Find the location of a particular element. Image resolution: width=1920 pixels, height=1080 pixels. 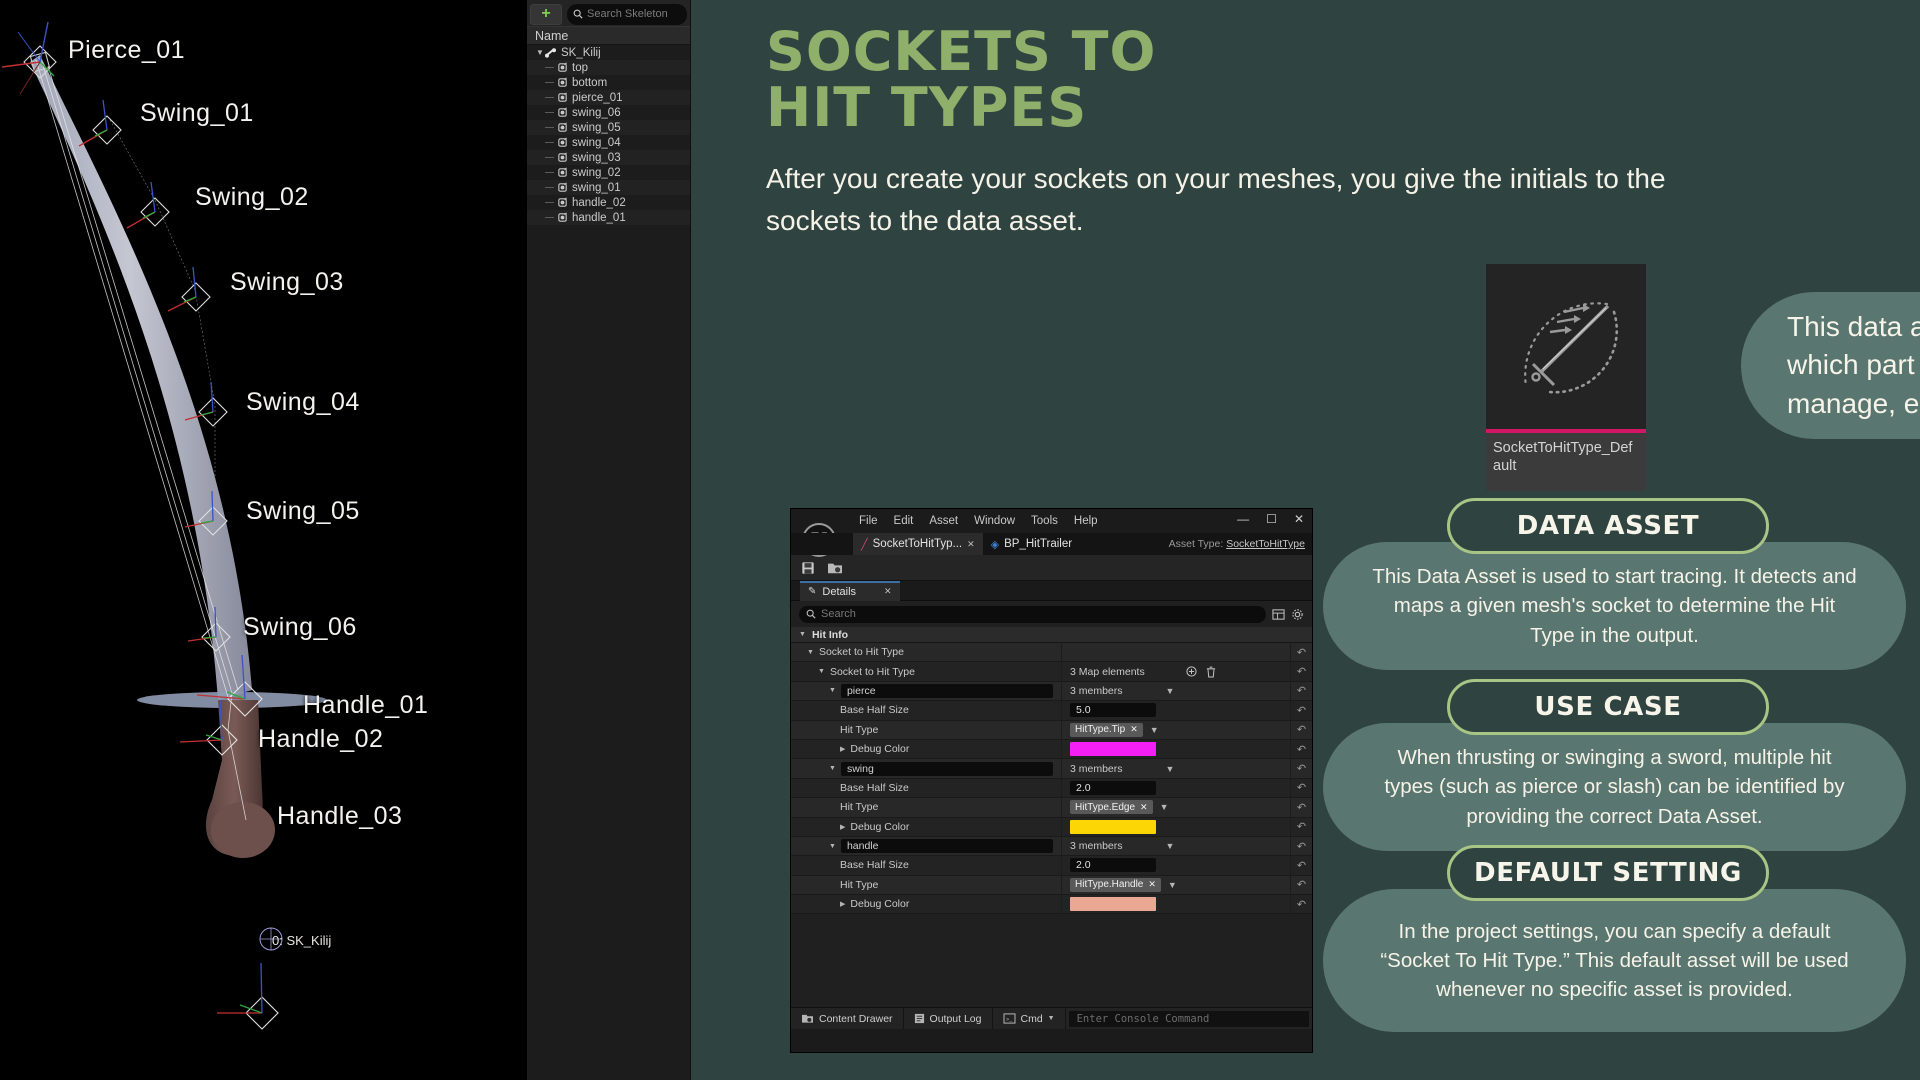

tree-column-header-name: Name is located at coordinates (608, 35).